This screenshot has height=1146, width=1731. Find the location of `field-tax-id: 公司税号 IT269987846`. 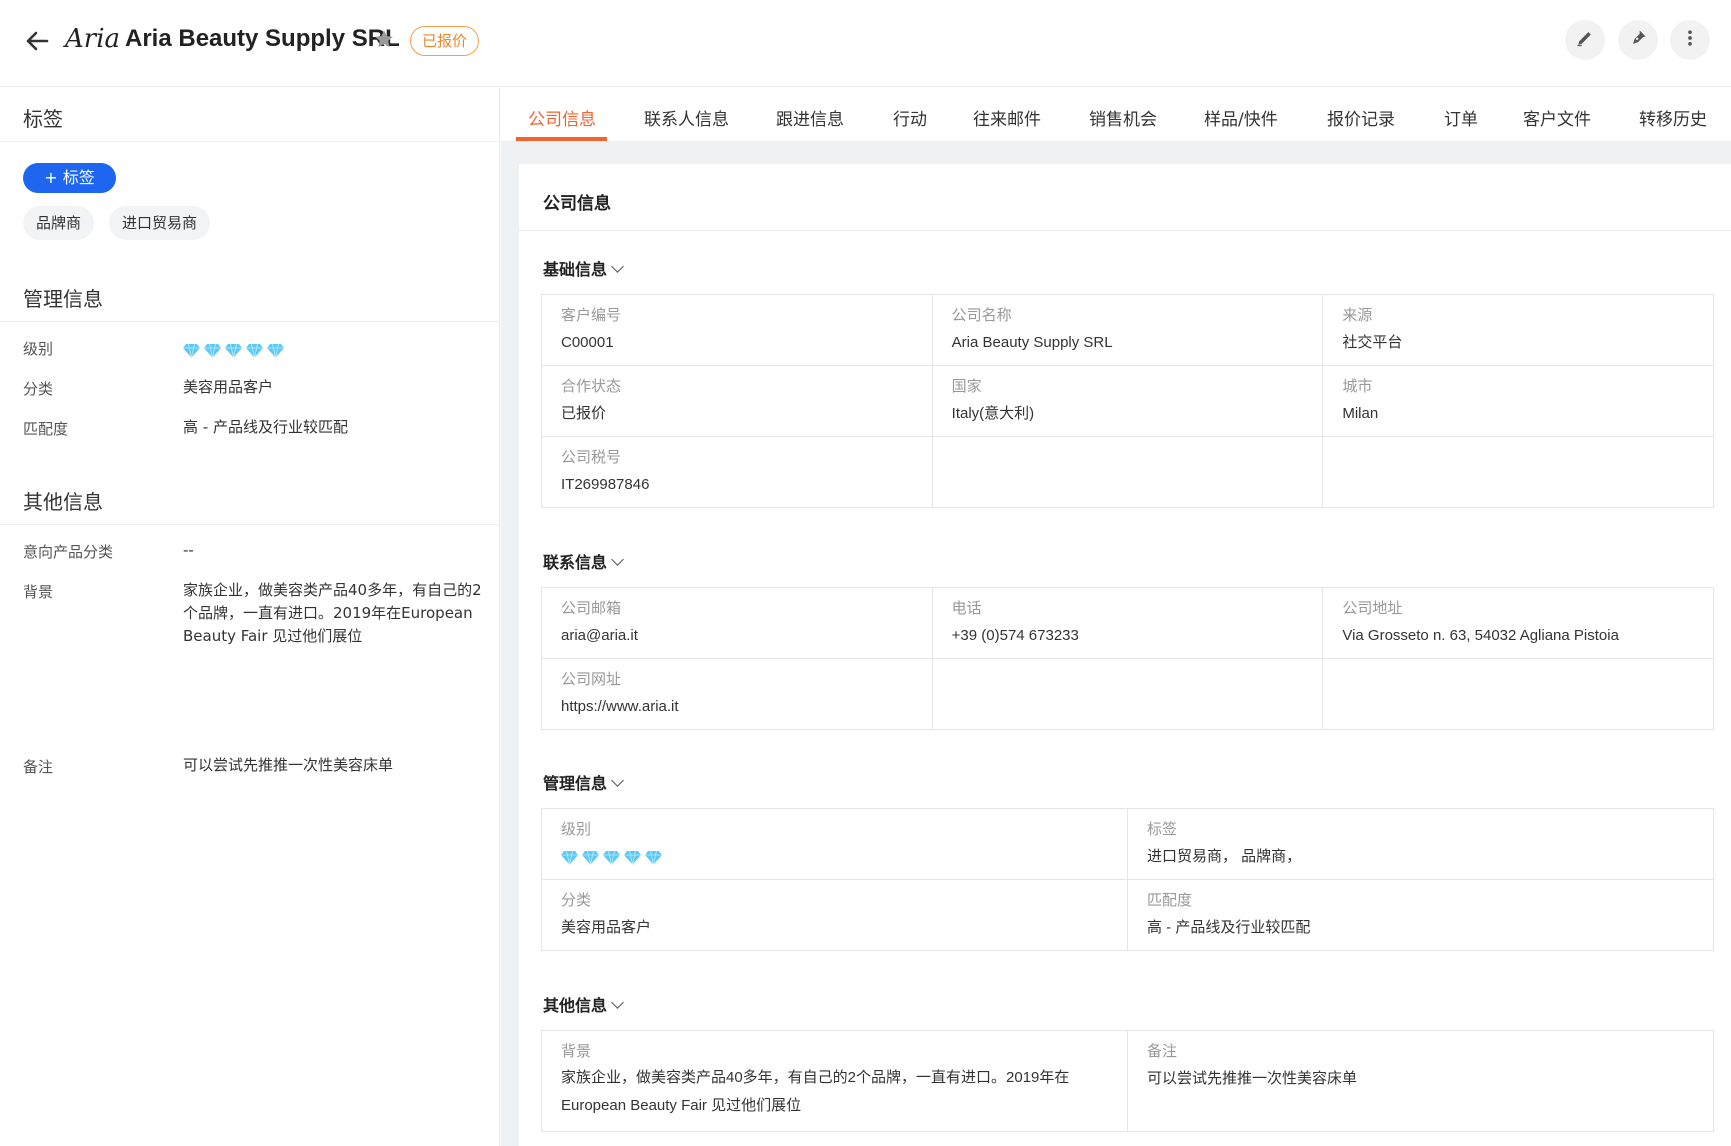

field-tax-id: 公司税号 IT269987846 is located at coordinates (737, 472).